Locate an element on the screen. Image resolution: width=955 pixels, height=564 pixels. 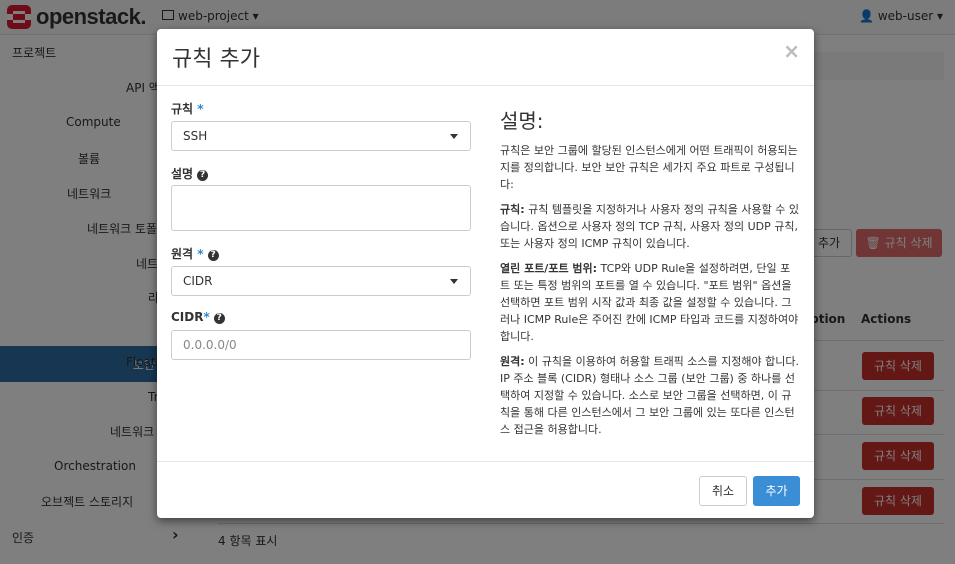
rule-select-value: SSH is located at coordinates (195, 136).